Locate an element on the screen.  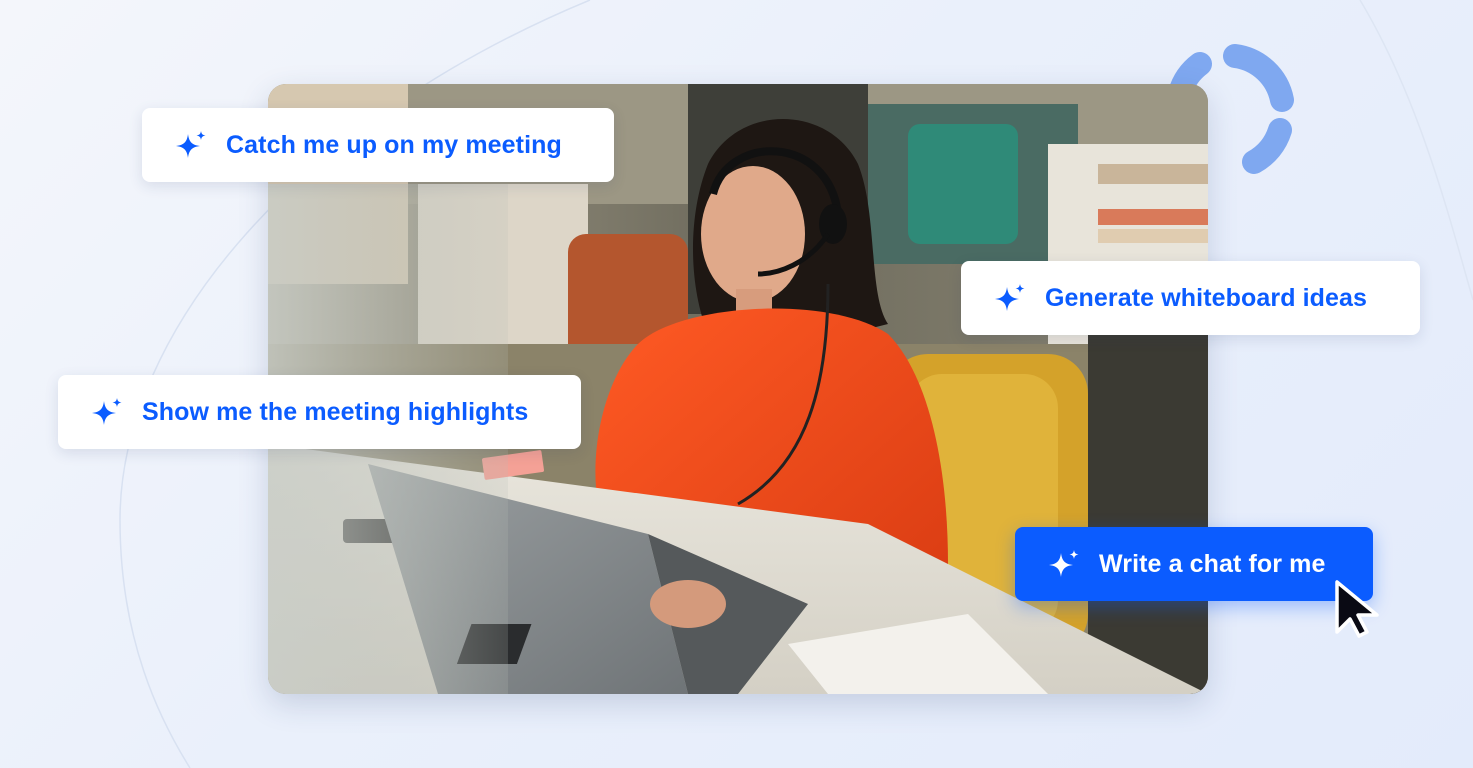
prompt-chip-write-chat: Write a chat for me is located at coordinates (1194, 564).